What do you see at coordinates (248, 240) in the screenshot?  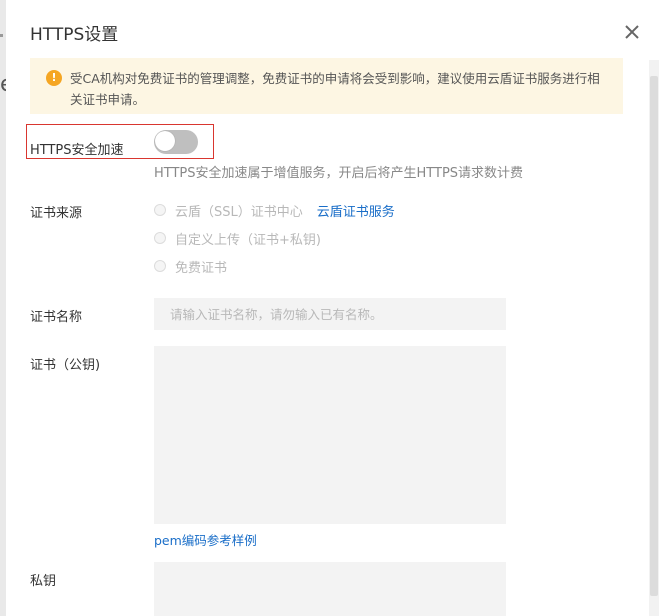 I see `radio-label: 自定义上传（证书+私钥)` at bounding box center [248, 240].